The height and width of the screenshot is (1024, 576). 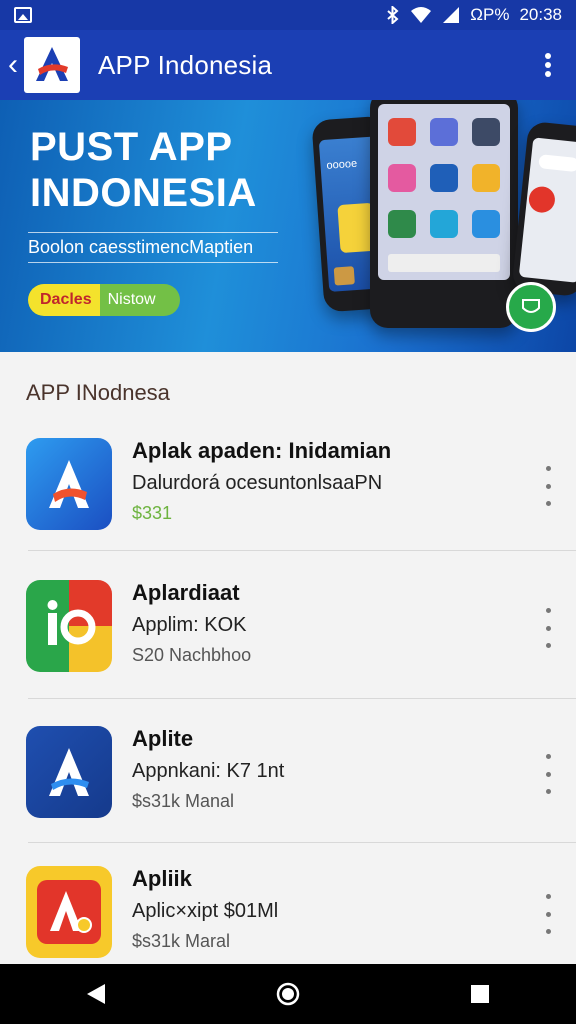 What do you see at coordinates (548, 65) in the screenshot?
I see `overflow-menu-icon` at bounding box center [548, 65].